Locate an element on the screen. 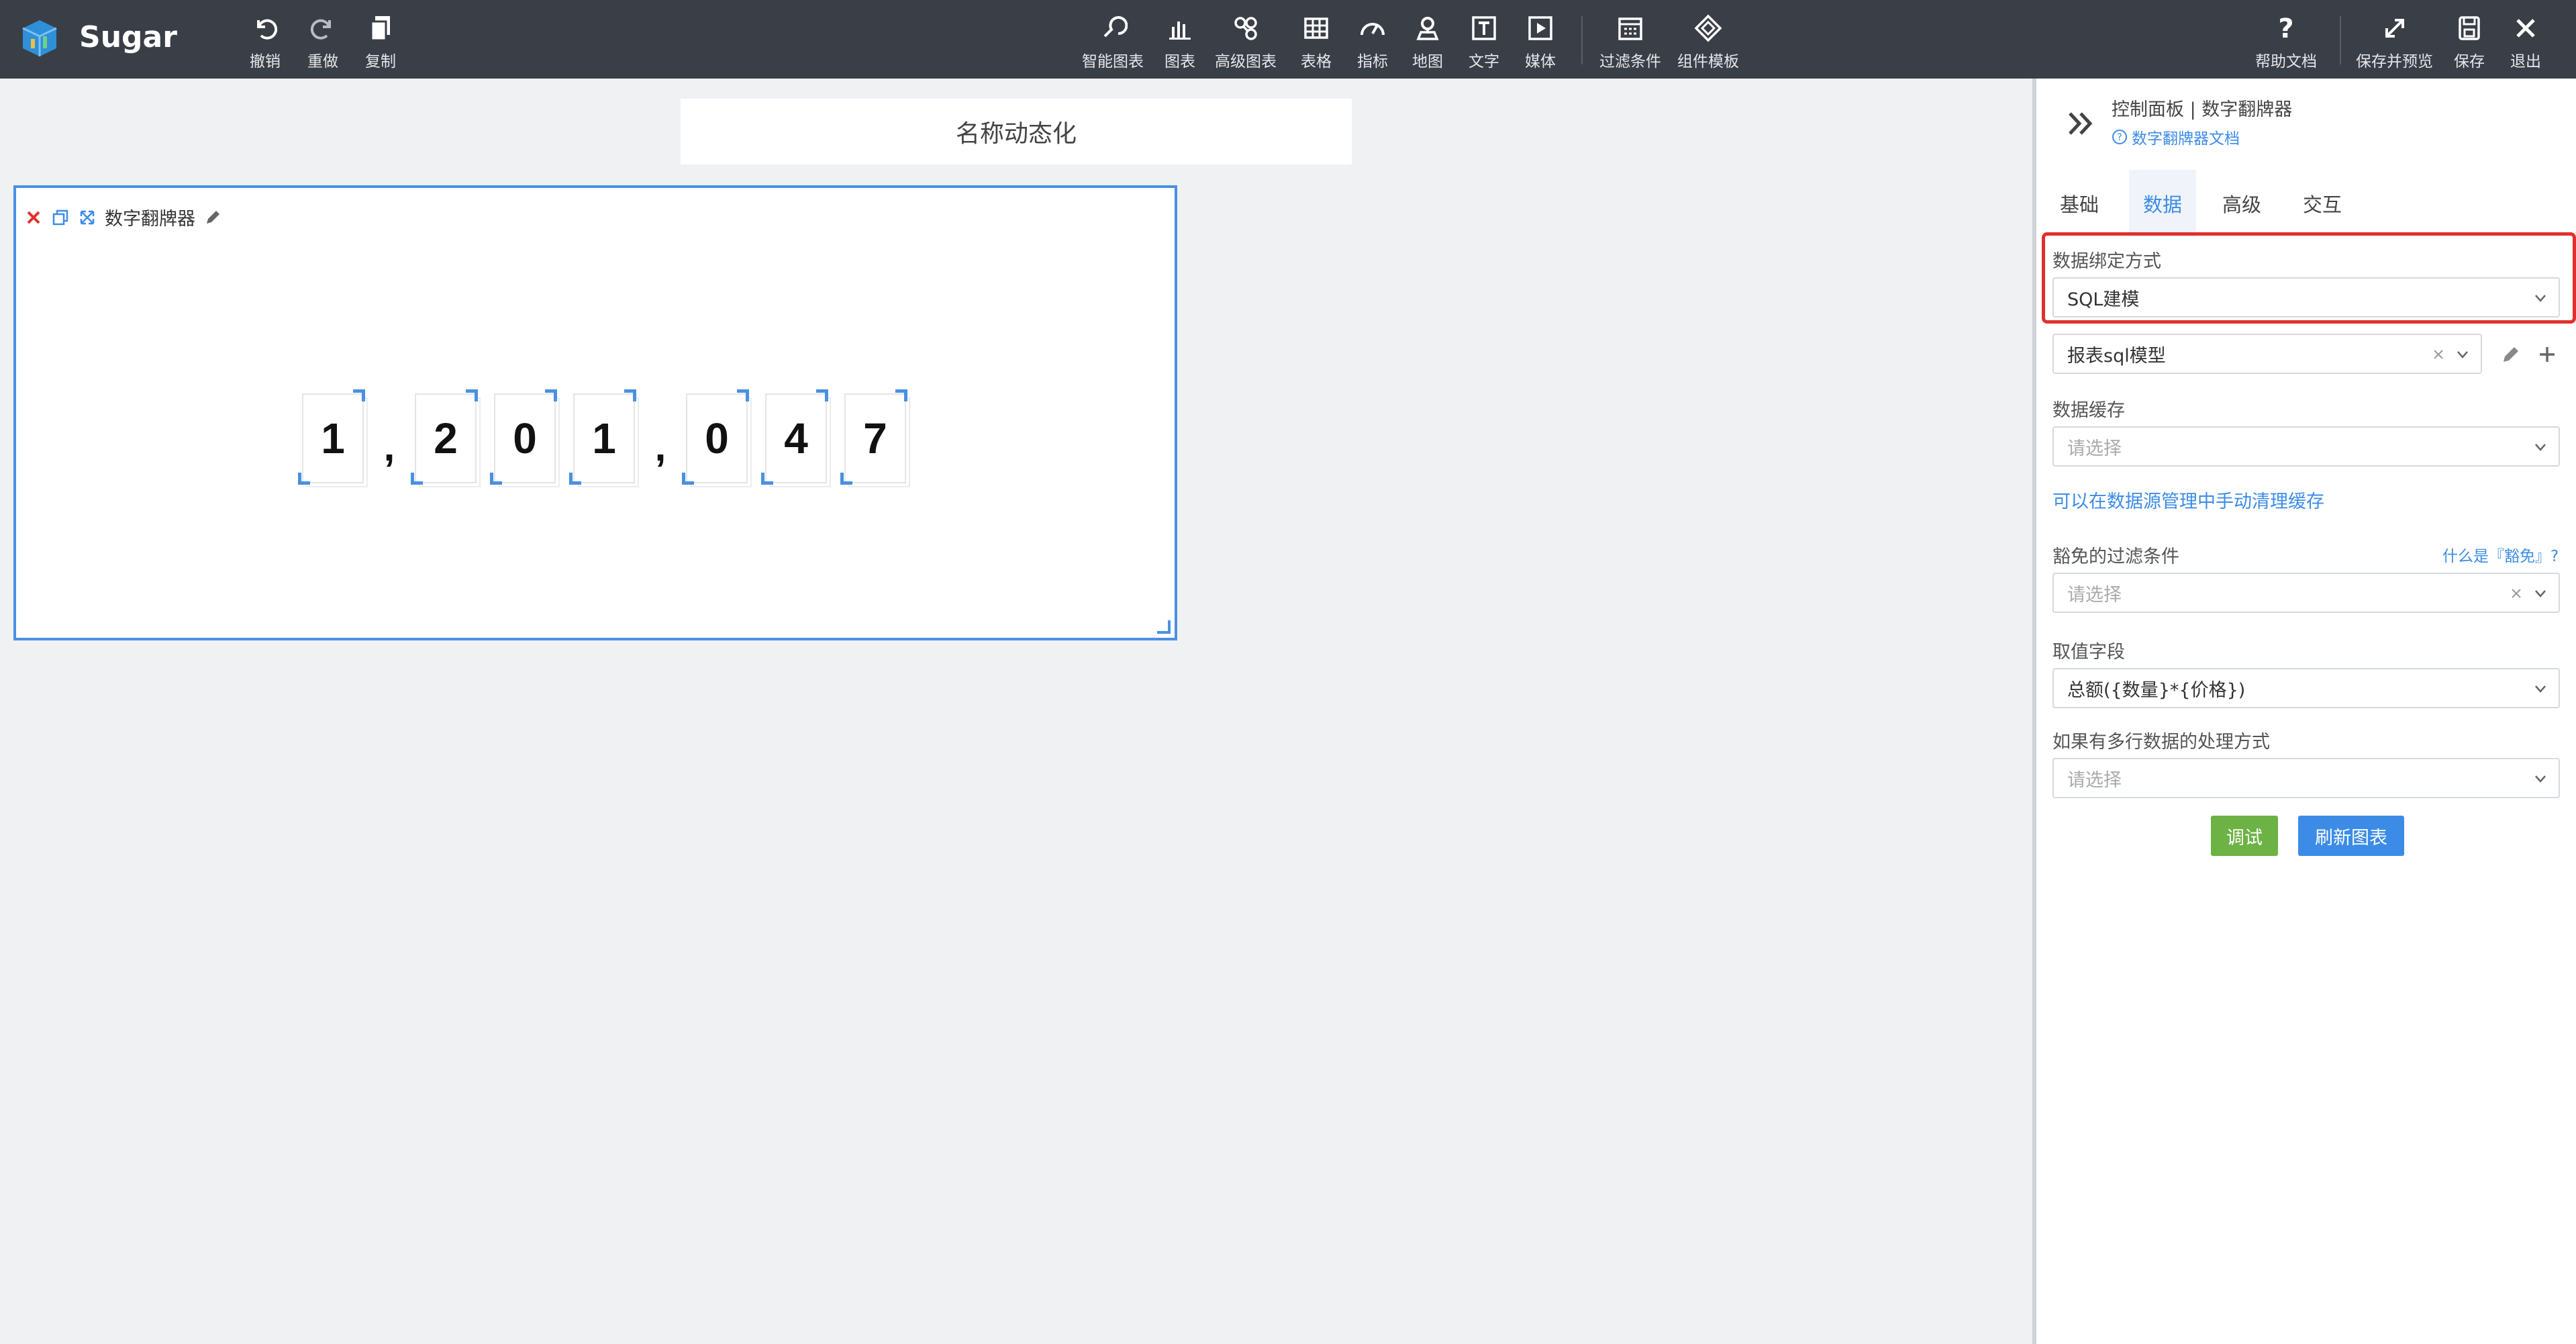 The height and width of the screenshot is (1344, 2576). filter-button: 过滤条件 is located at coordinates (1630, 42).